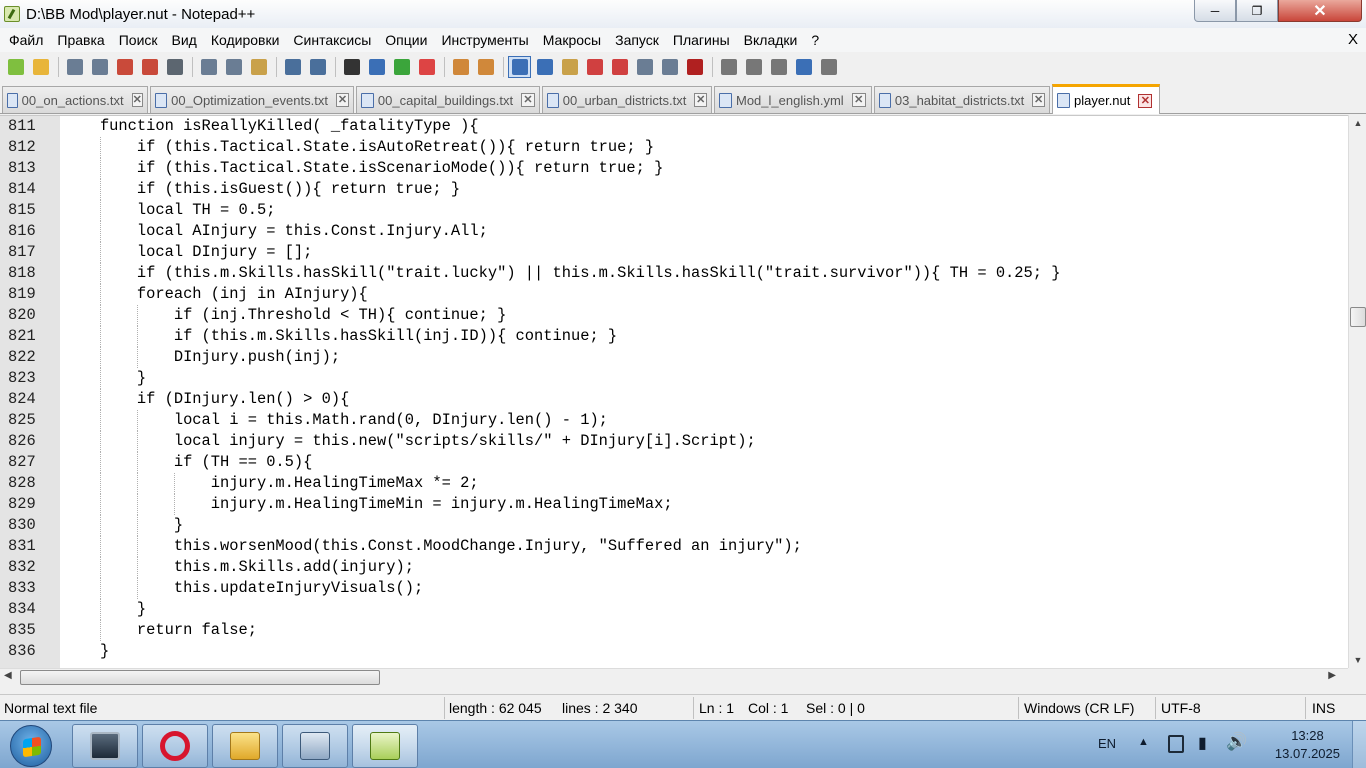 The height and width of the screenshot is (768, 1366). Describe the element at coordinates (701, 40) in the screenshot. I see `menu-plugins: Плагины` at that location.